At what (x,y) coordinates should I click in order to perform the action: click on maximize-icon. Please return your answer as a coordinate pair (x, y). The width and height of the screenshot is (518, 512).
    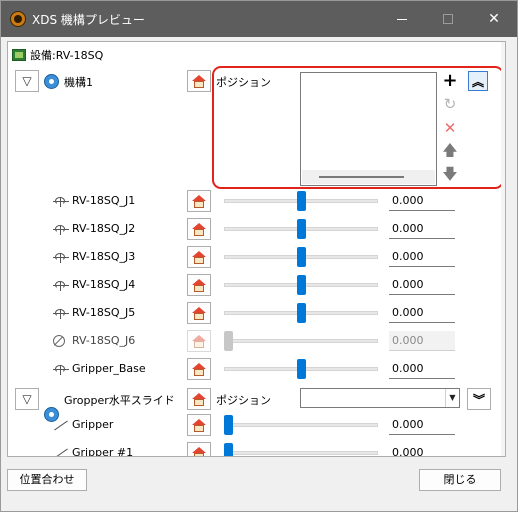
    Looking at the image, I should click on (448, 19).